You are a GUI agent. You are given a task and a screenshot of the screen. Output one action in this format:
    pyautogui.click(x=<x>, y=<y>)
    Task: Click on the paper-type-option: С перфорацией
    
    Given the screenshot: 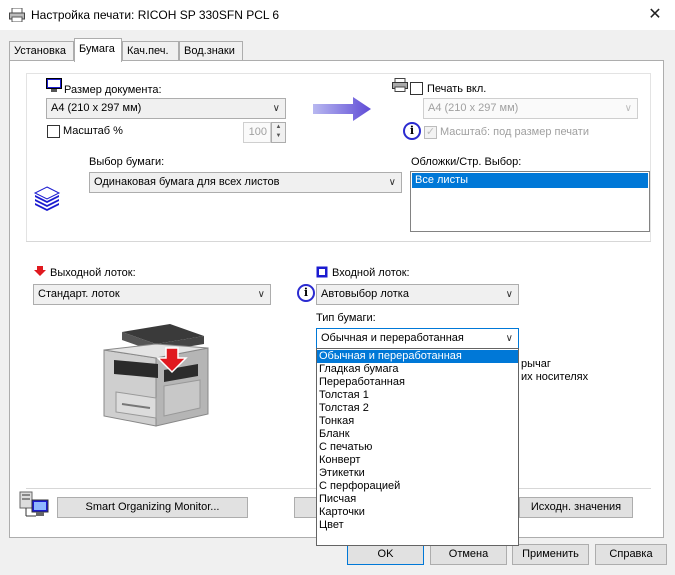 What is the action you would take?
    pyautogui.click(x=417, y=486)
    